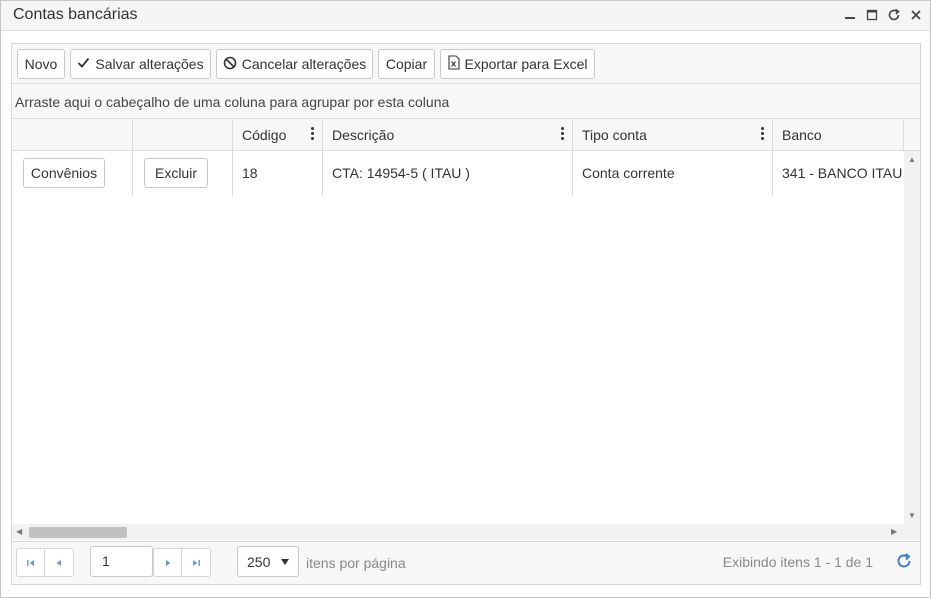 The height and width of the screenshot is (598, 931). Describe the element at coordinates (448, 135) in the screenshot. I see `column-header-descricao: Descrição` at that location.